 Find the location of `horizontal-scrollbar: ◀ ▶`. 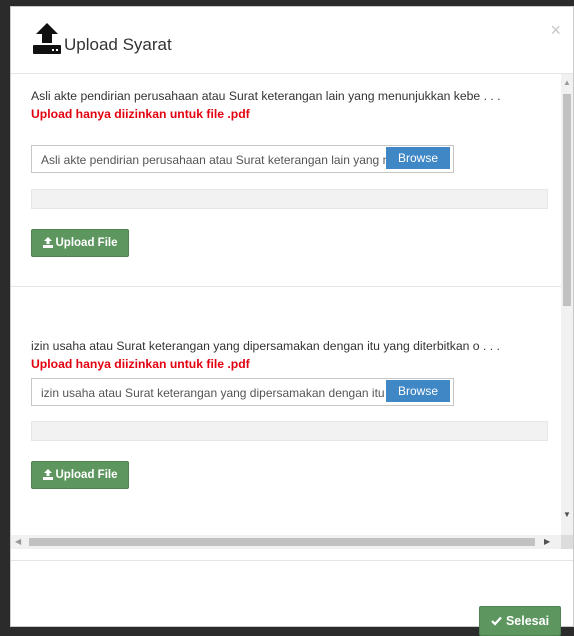

horizontal-scrollbar: ◀ ▶ is located at coordinates (286, 542).